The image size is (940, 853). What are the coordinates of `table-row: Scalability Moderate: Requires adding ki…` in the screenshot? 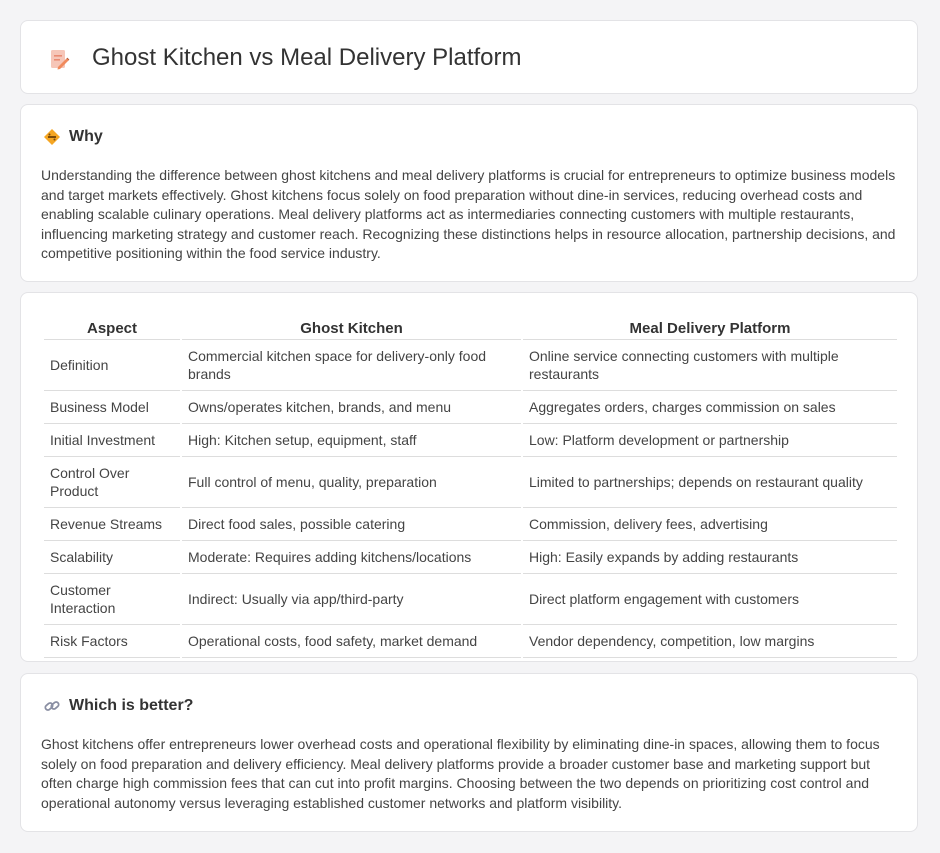 It's located at (470, 557).